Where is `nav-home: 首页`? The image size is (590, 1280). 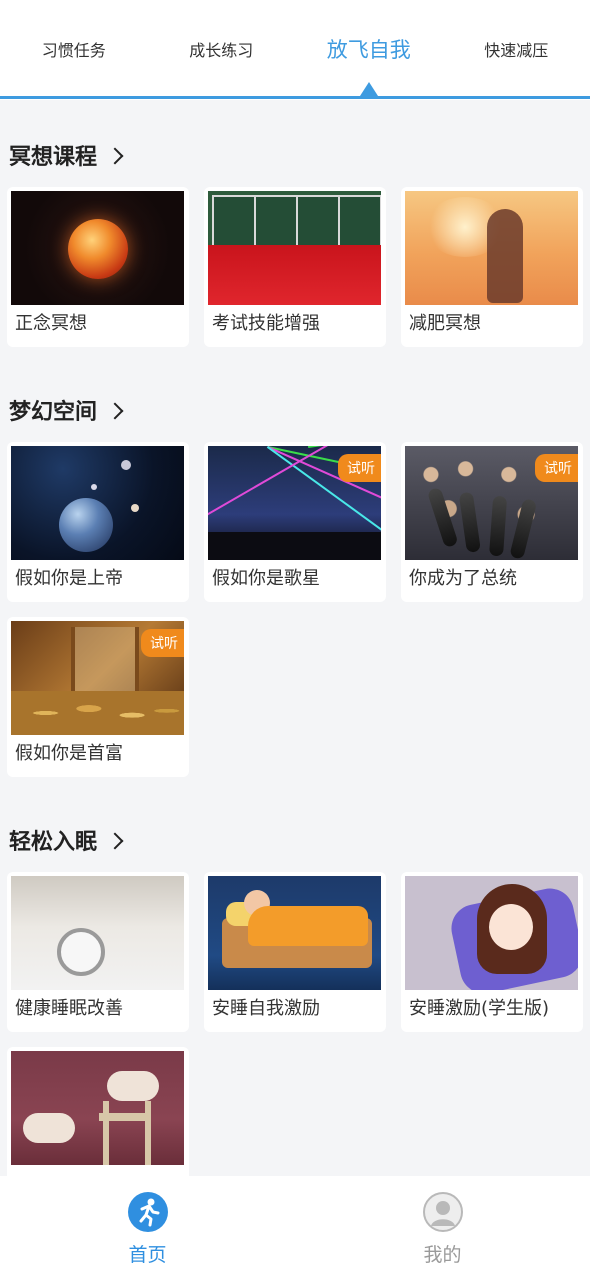 nav-home: 首页 is located at coordinates (147, 1228).